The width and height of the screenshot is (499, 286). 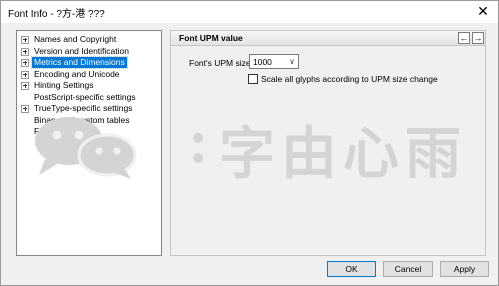 I want to click on apply-button: Apply, so click(x=464, y=269).